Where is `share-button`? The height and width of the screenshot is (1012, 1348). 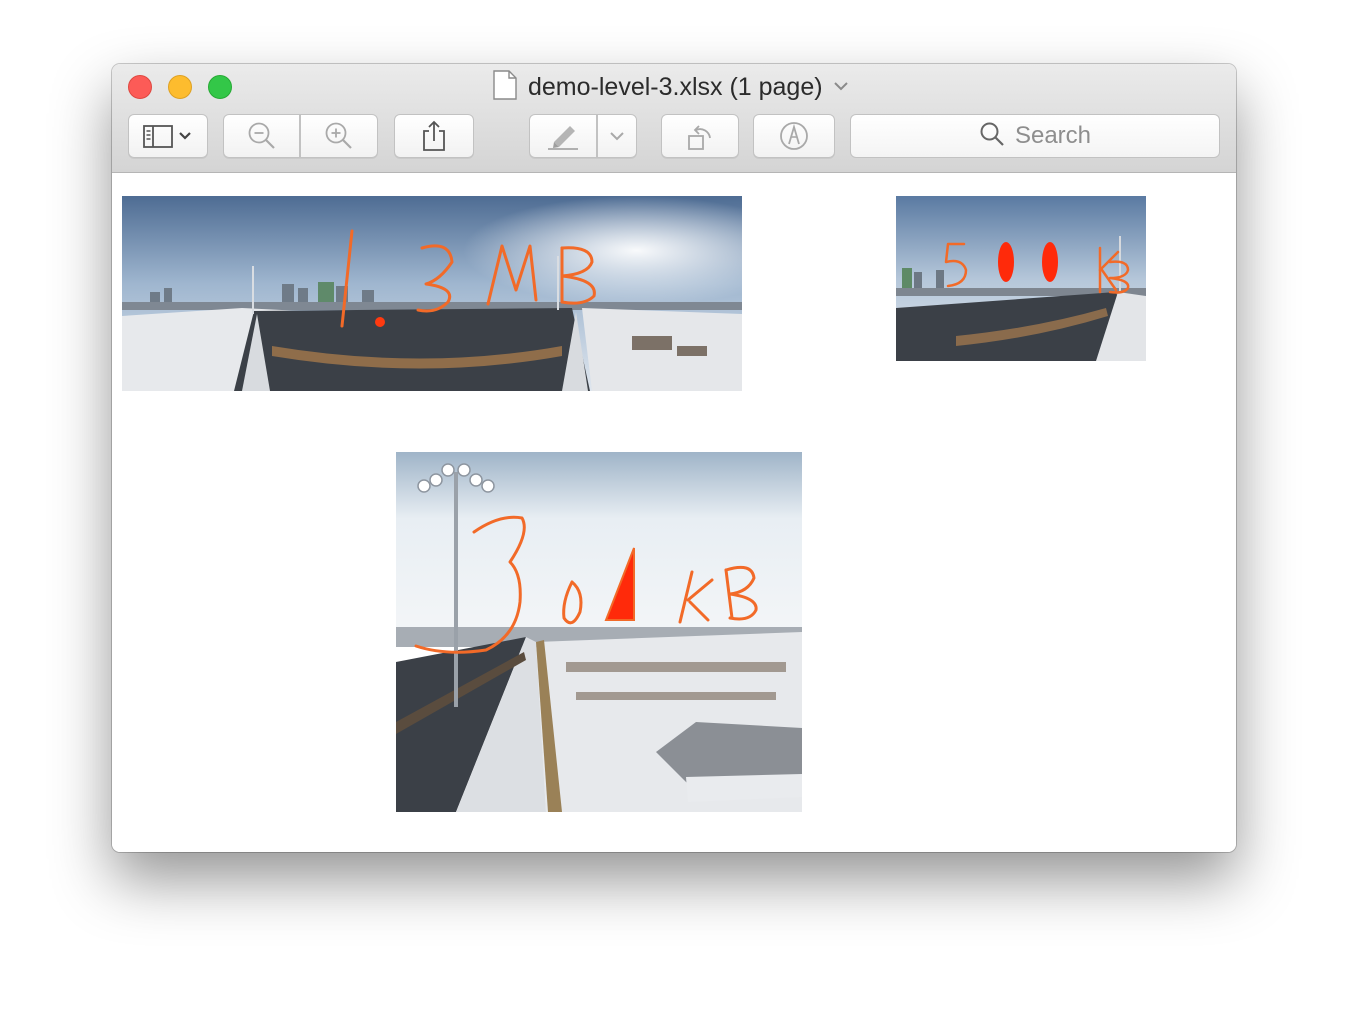 share-button is located at coordinates (434, 136).